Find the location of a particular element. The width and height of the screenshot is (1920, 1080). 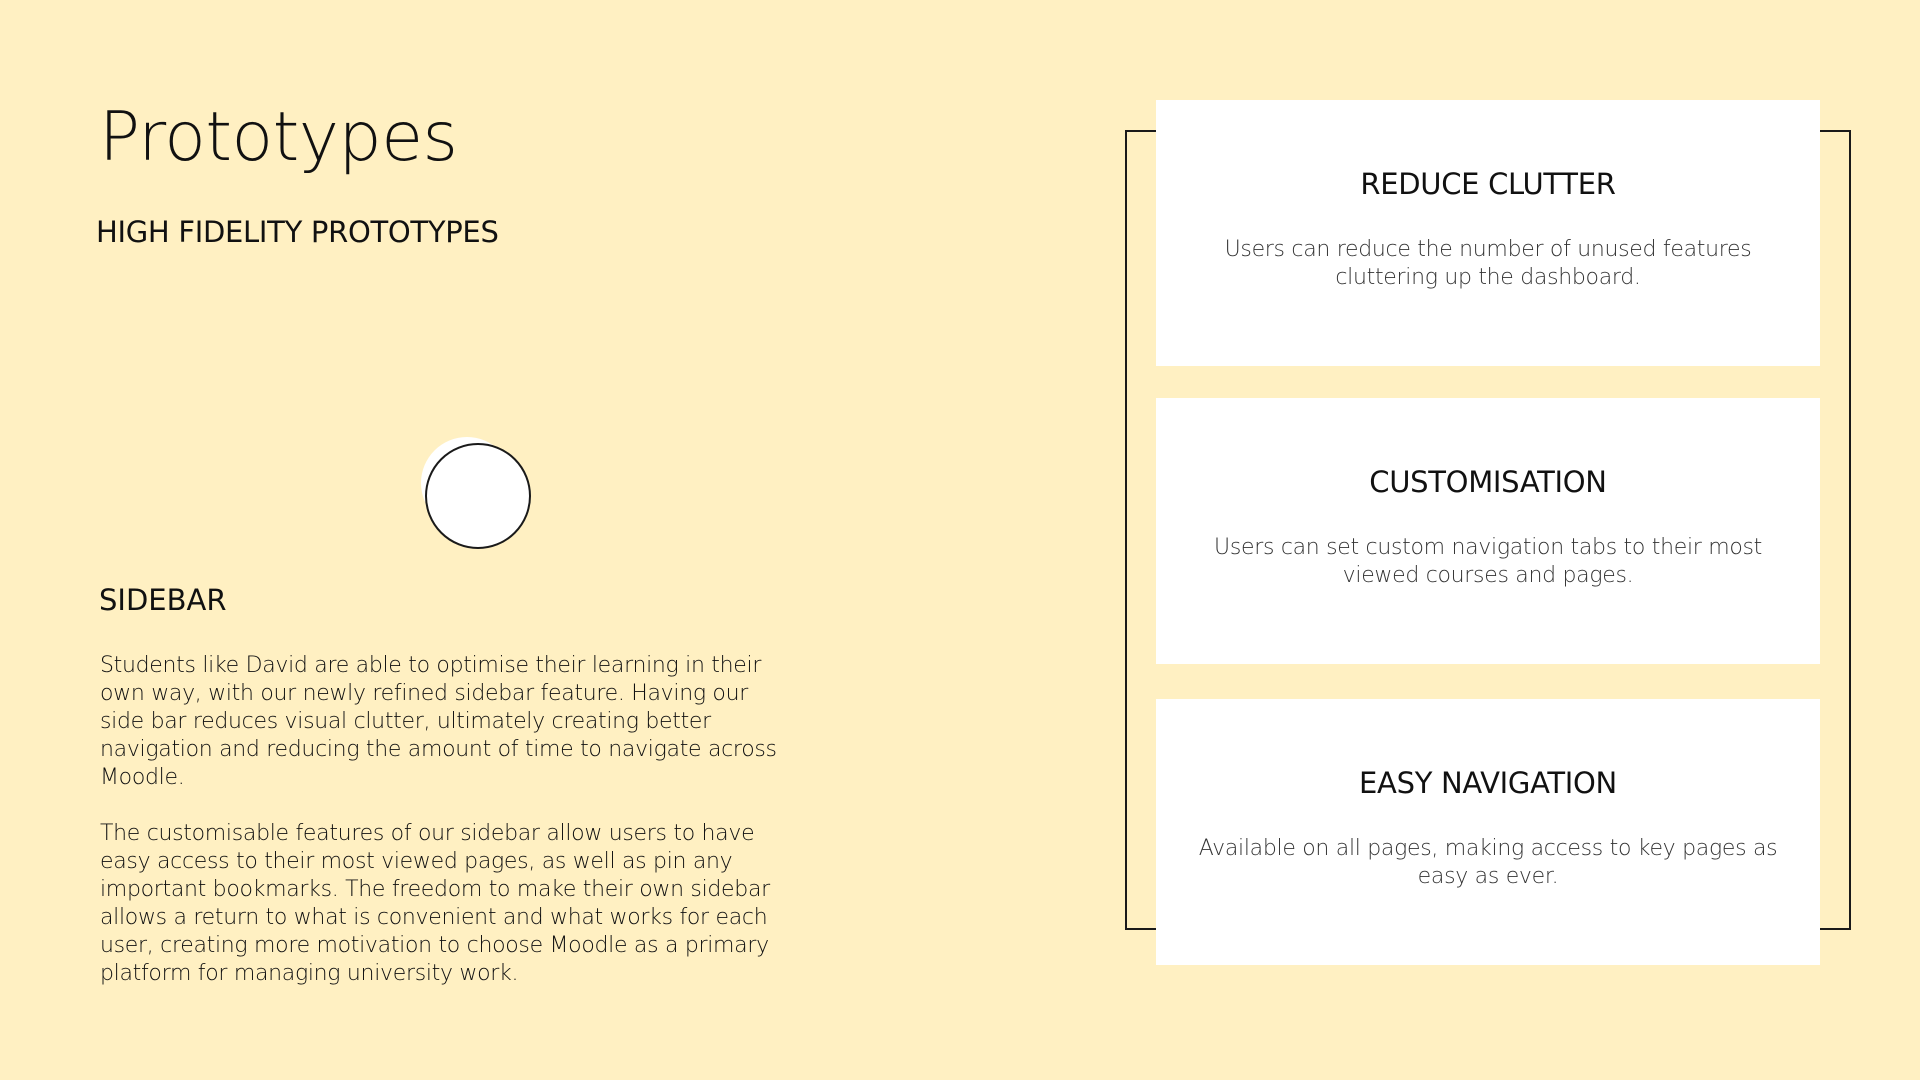

left-bracket-line is located at coordinates (1140, 530).